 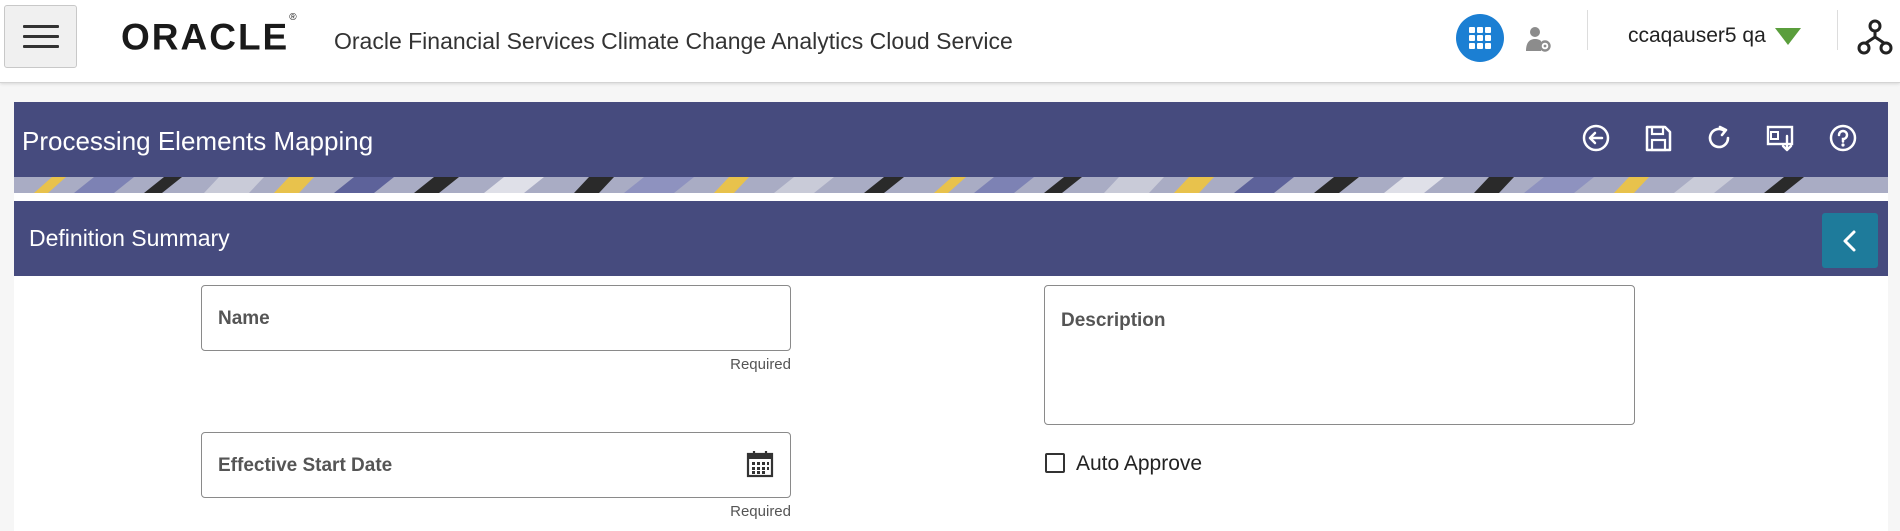 What do you see at coordinates (1875, 37) in the screenshot?
I see `hierarchy-icon` at bounding box center [1875, 37].